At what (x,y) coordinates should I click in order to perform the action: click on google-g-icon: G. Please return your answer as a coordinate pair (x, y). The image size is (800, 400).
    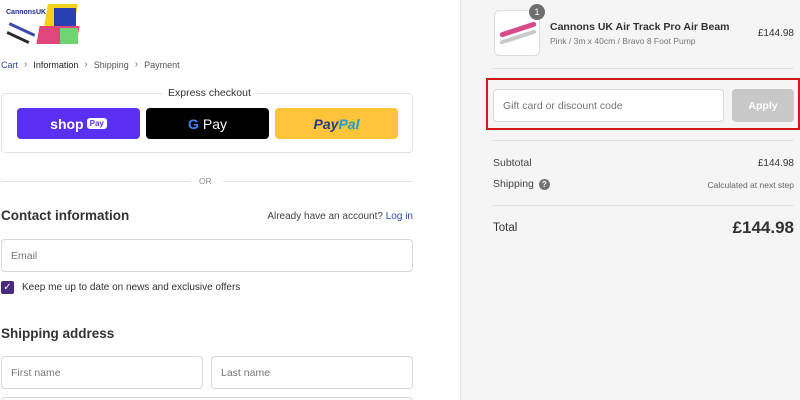
    Looking at the image, I should click on (193, 123).